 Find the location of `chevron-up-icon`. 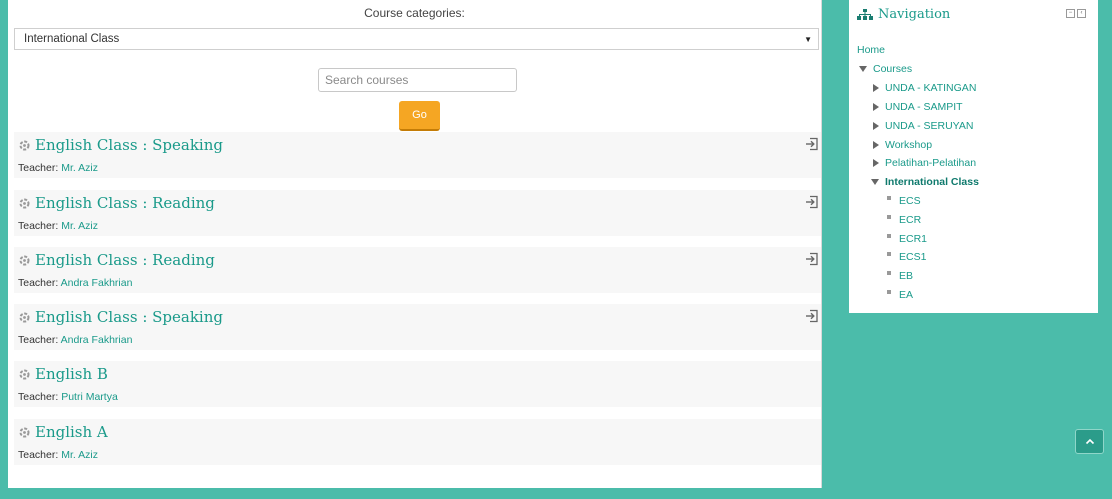

chevron-up-icon is located at coordinates (1089, 441).